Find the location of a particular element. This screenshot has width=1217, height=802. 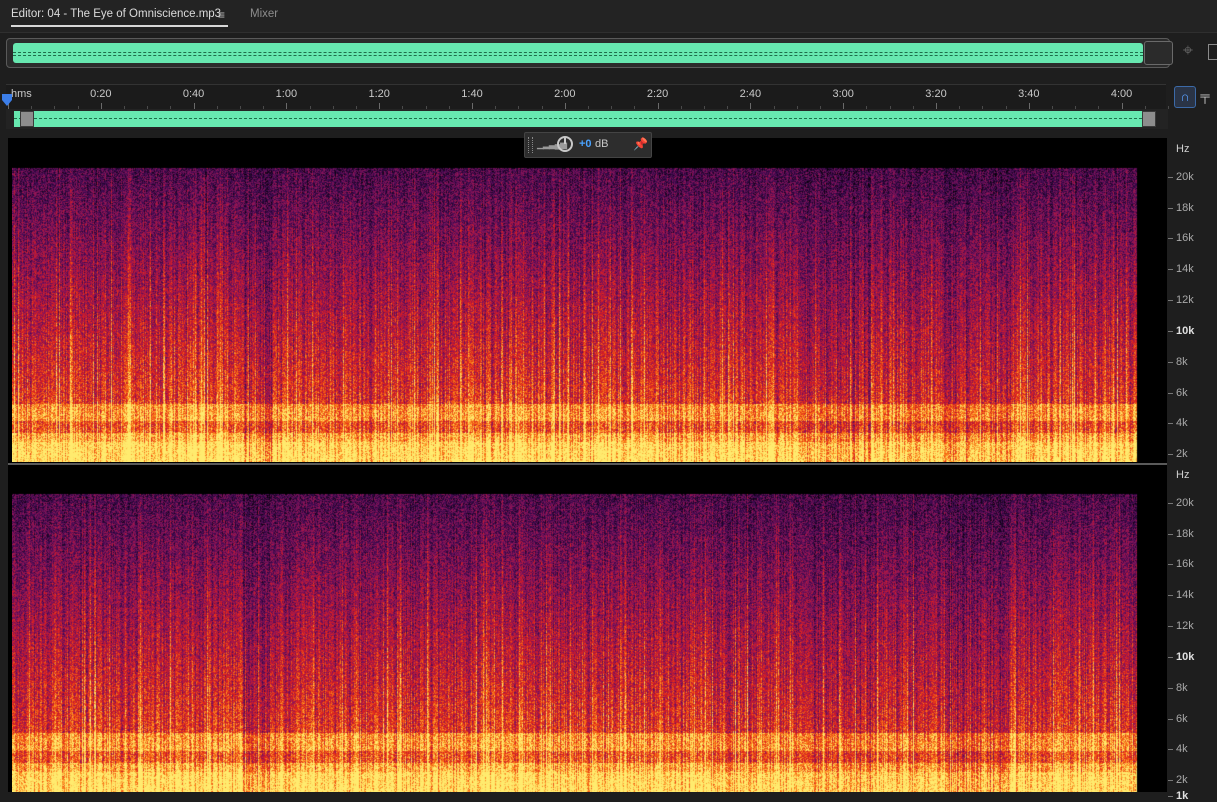

overview-waveform-navigator is located at coordinates (589, 53).